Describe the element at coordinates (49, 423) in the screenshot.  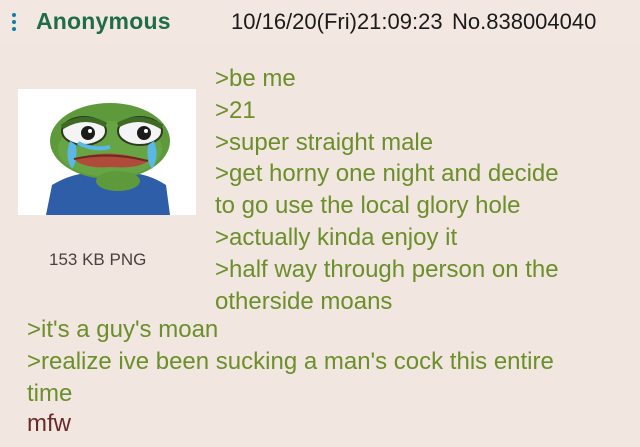
I see `closing-line: mfw` at that location.